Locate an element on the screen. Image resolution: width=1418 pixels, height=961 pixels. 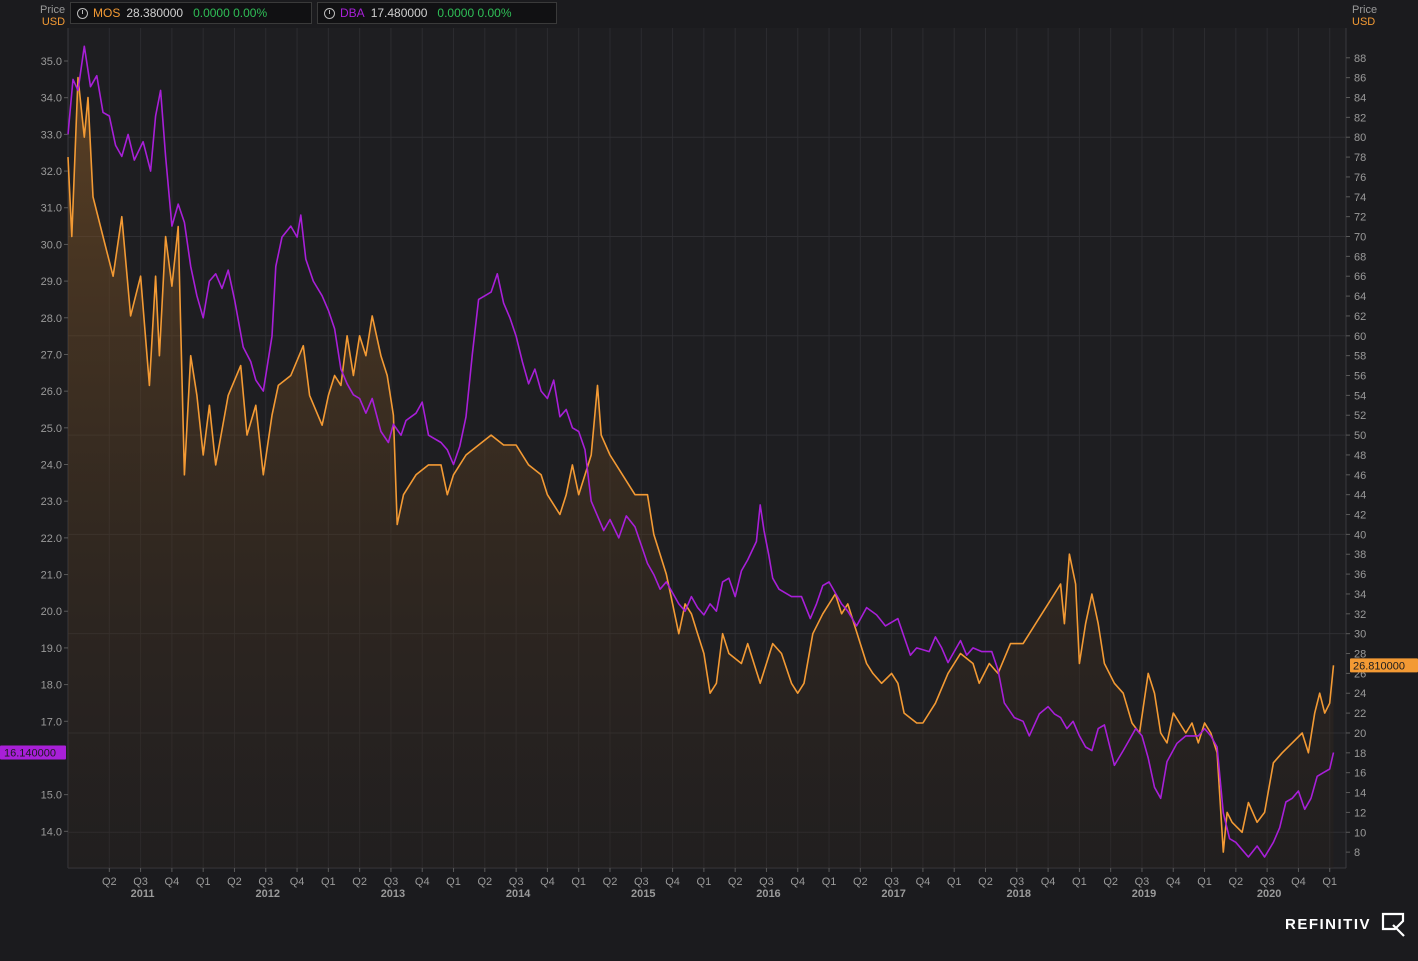
right-tick-label: 54 is located at coordinates (1360, 396).